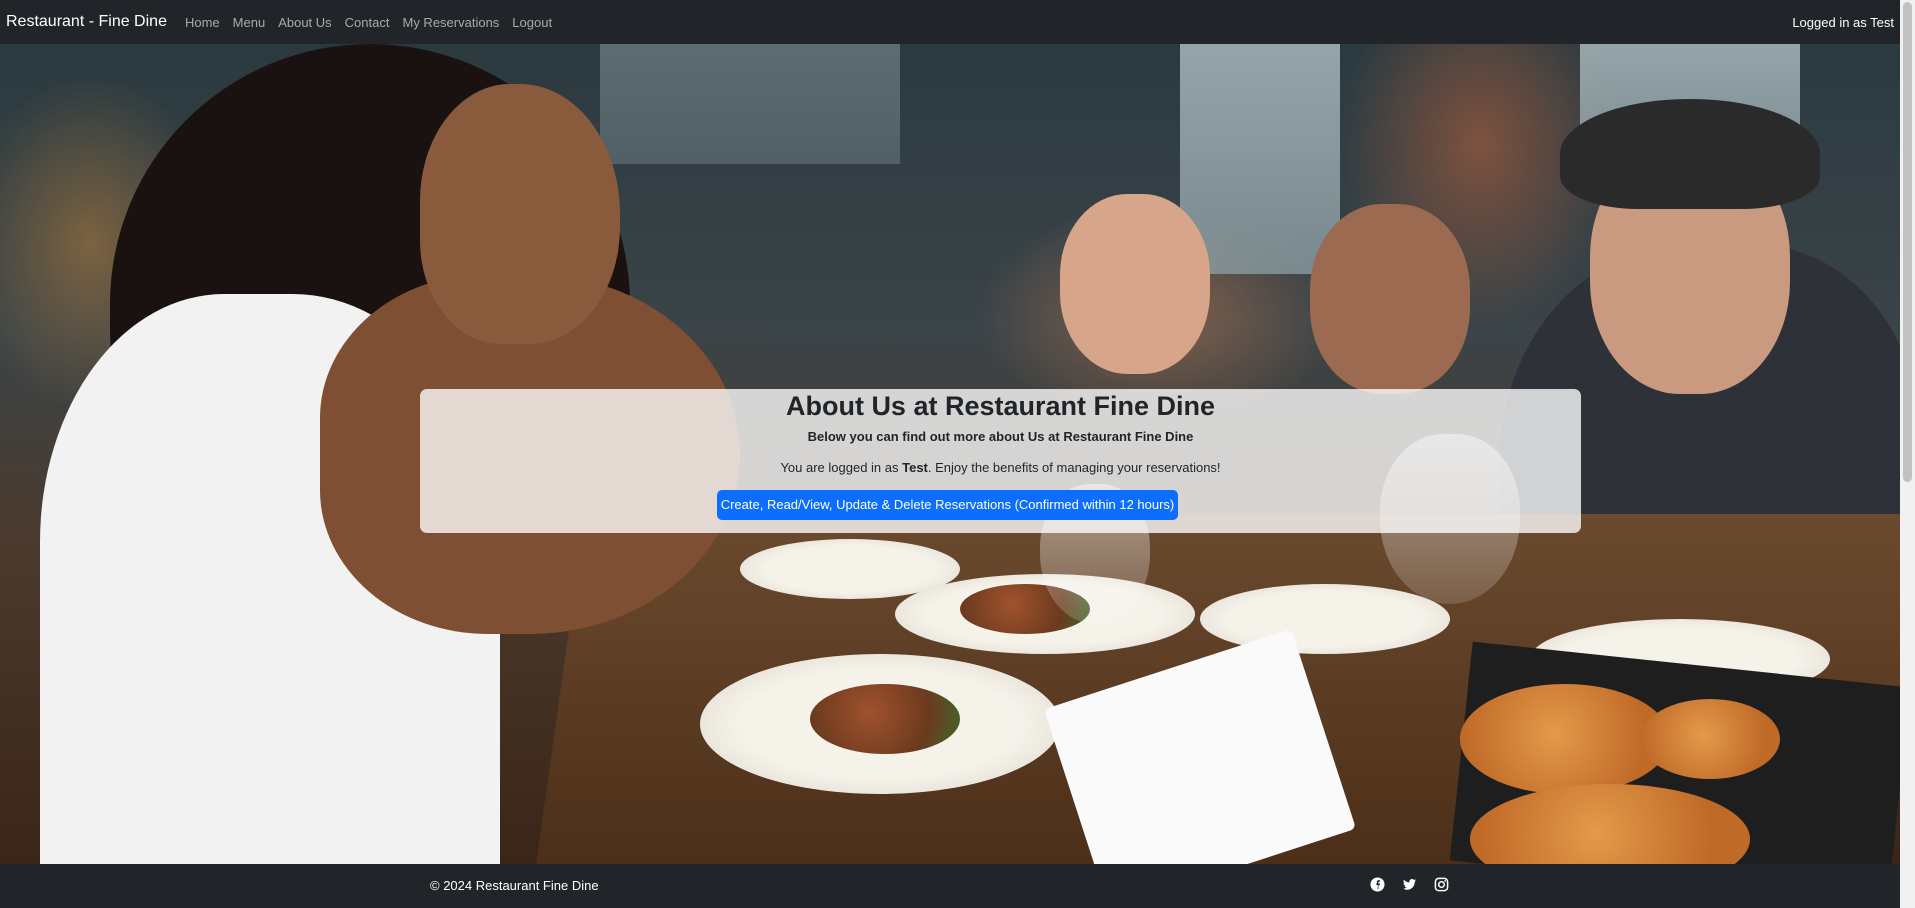 The width and height of the screenshot is (1915, 908). Describe the element at coordinates (885, 719) in the screenshot. I see `plate-food` at that location.